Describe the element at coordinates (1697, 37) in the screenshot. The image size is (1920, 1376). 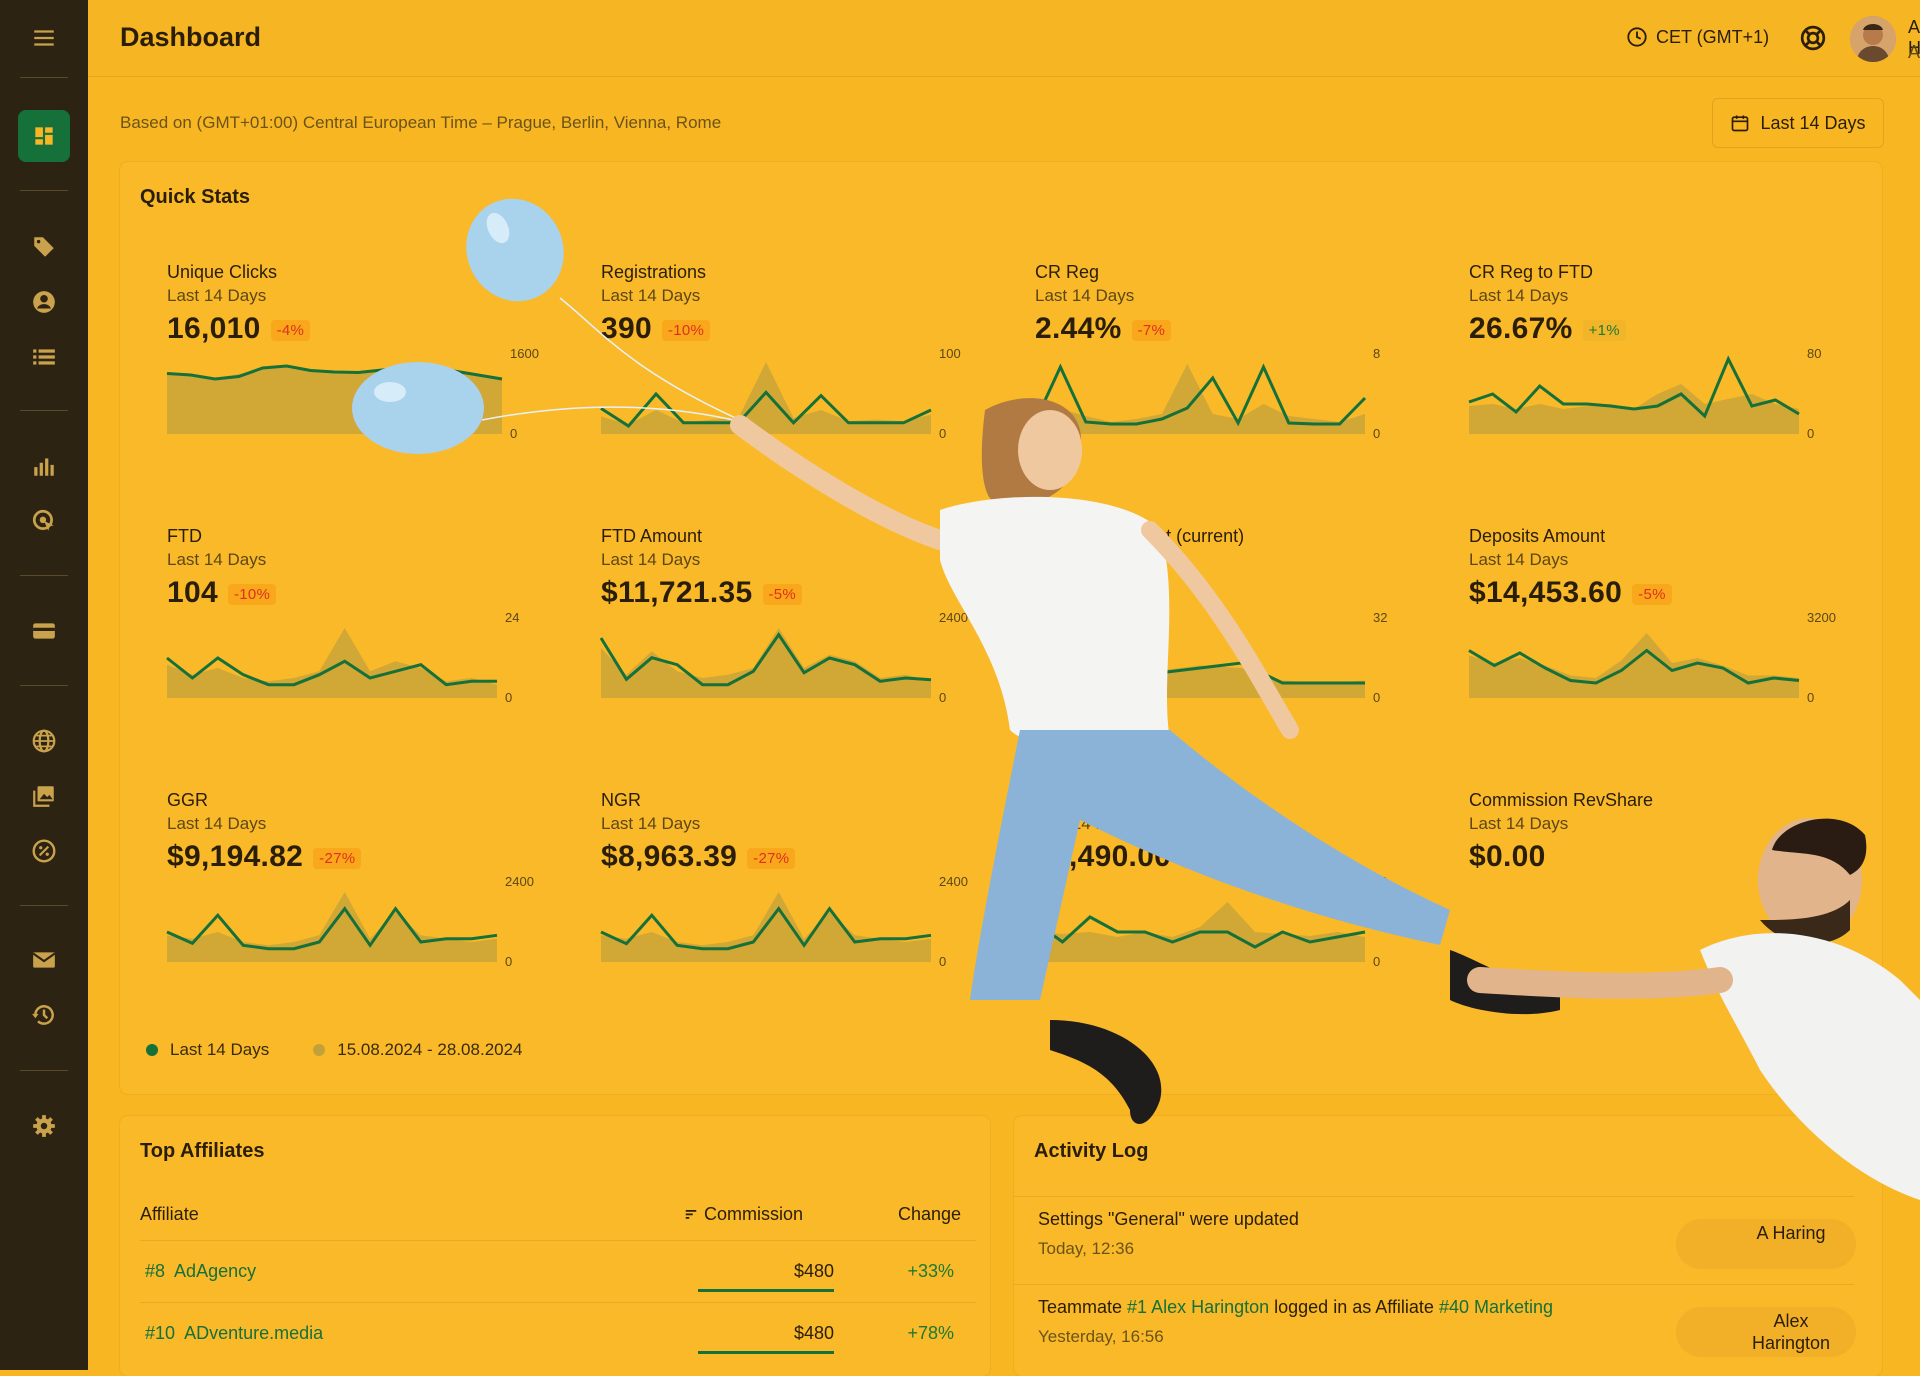
I see `timezone-selector: CET (GMT+1)` at that location.